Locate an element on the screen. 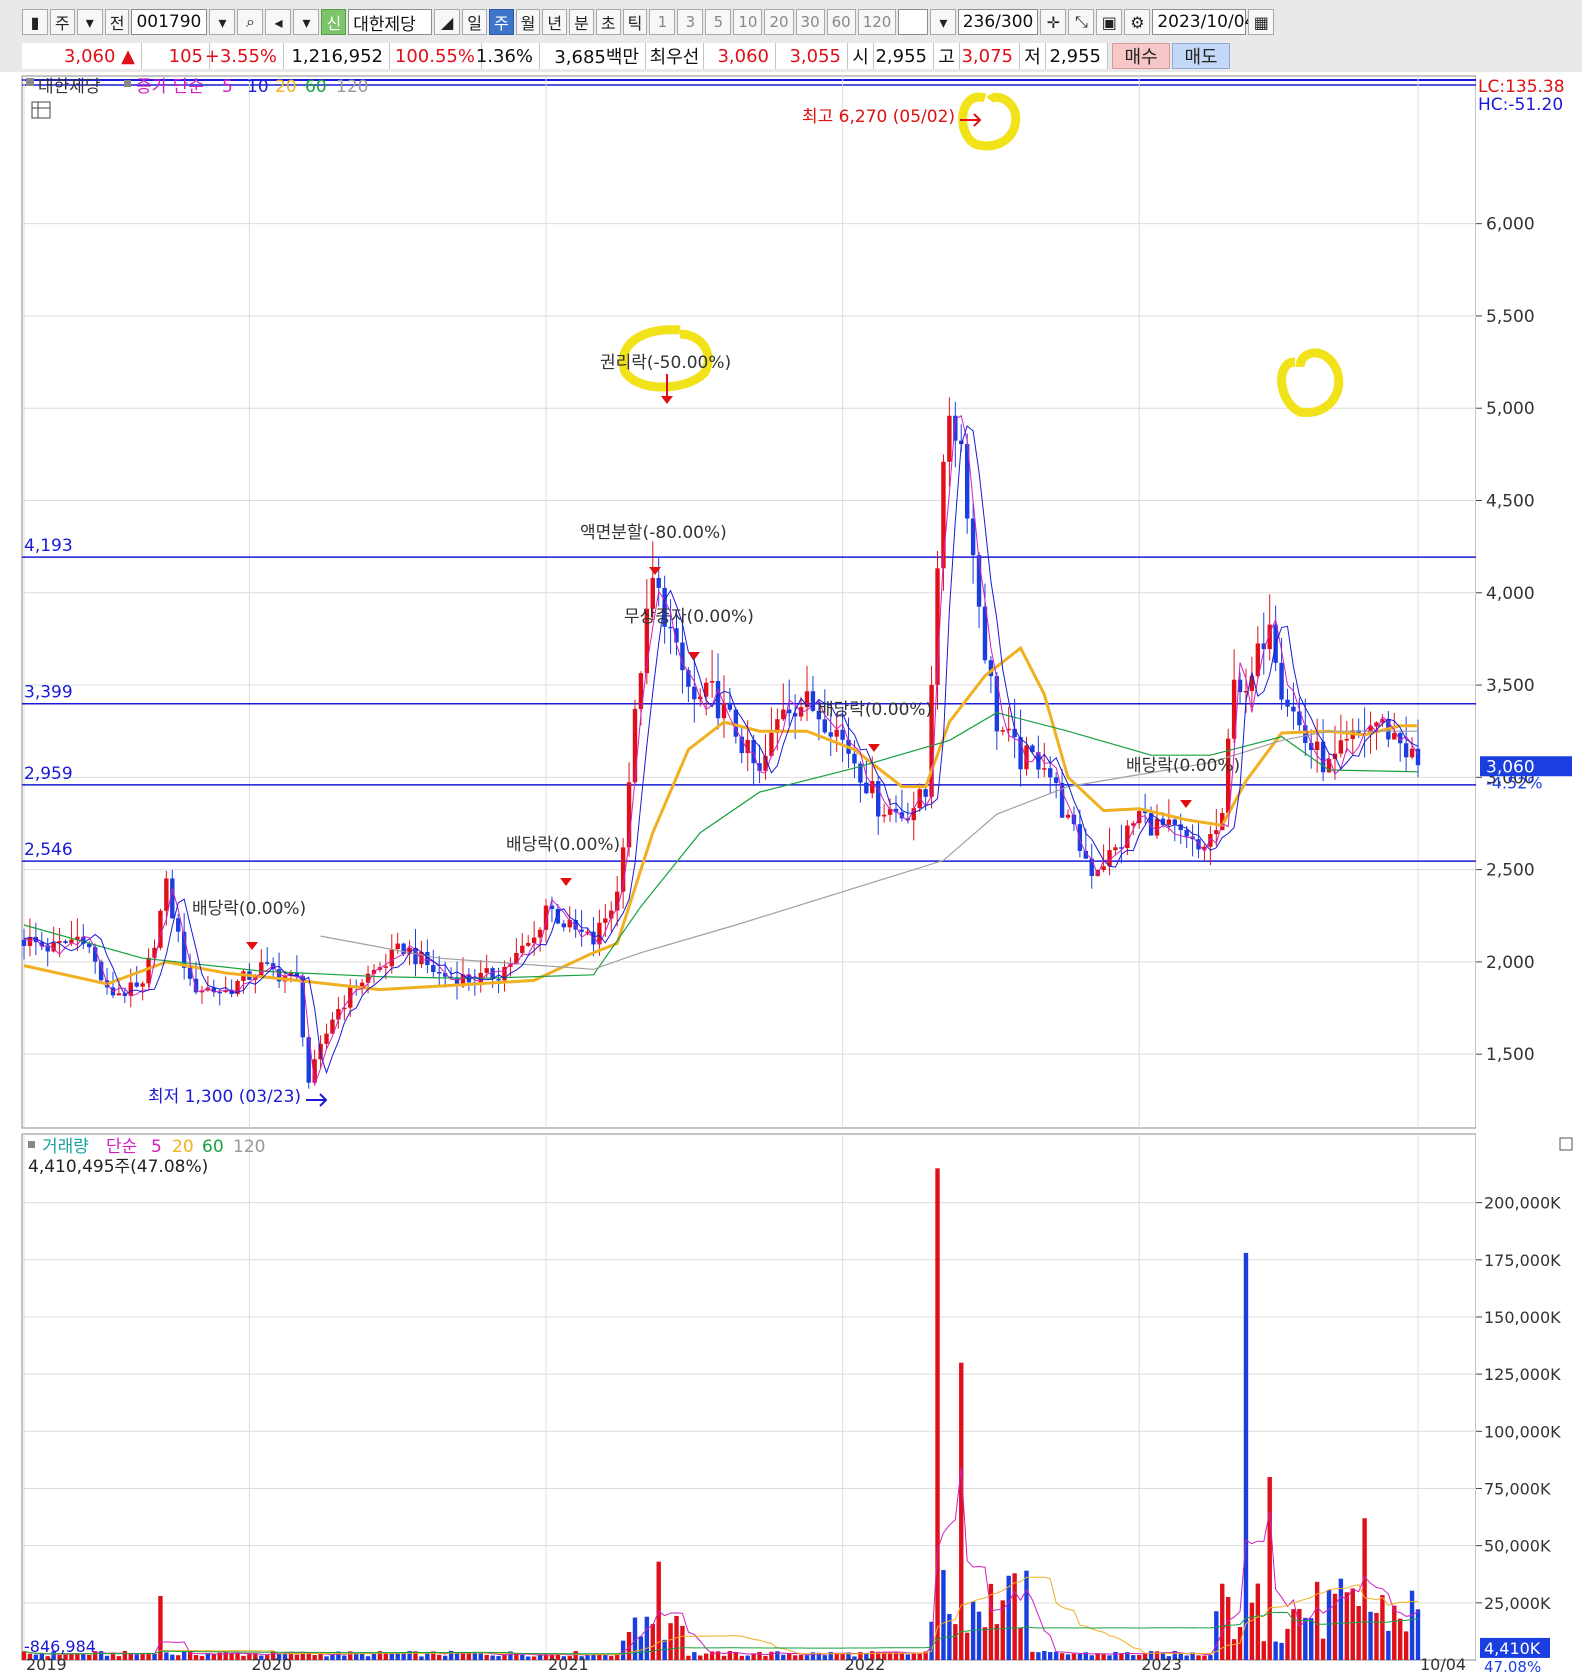 This screenshot has height=1672, width=1582. zoom-icon: ⤡ is located at coordinates (1081, 22).